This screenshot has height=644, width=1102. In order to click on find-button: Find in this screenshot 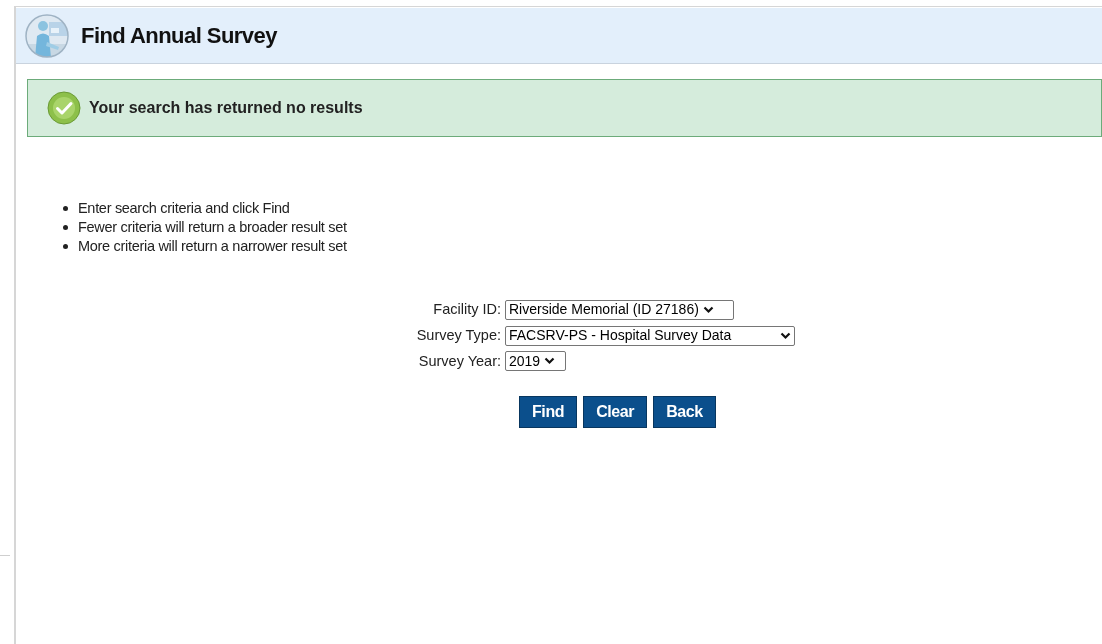, I will do `click(548, 412)`.